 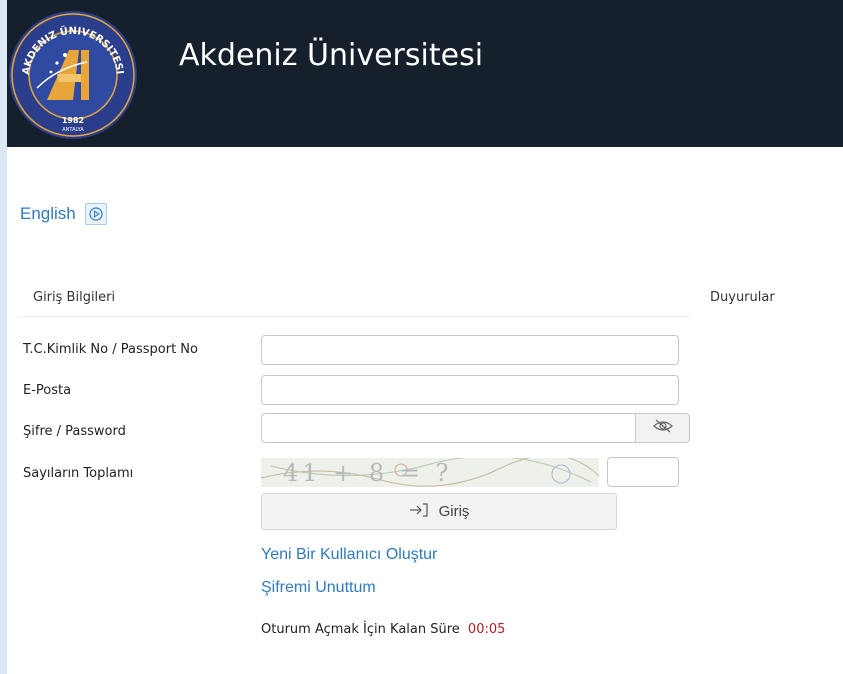 I want to click on left-edge-strip, so click(x=3, y=337).